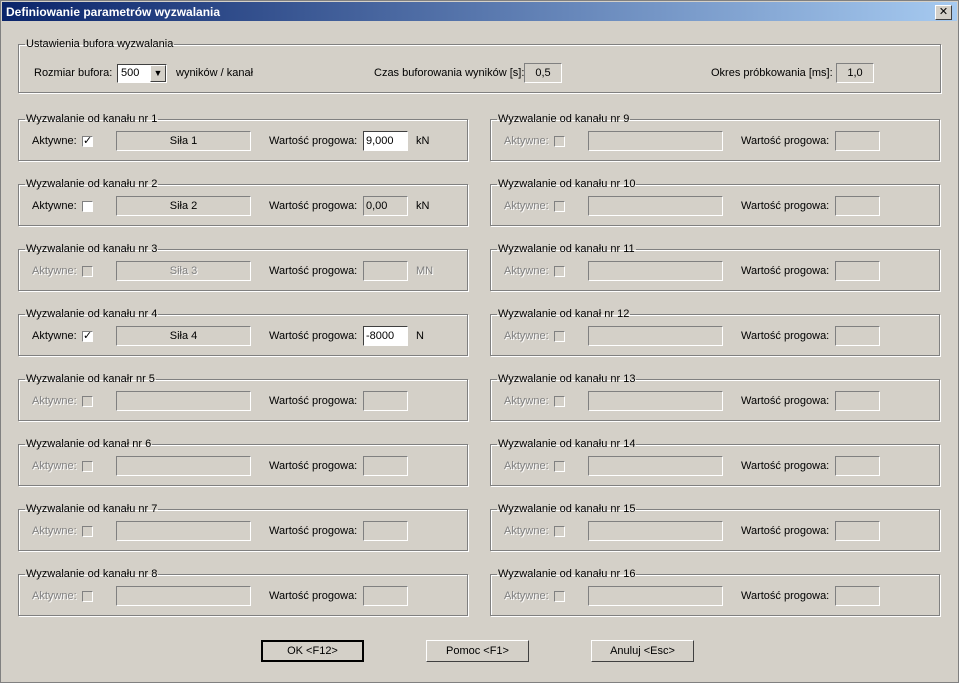  What do you see at coordinates (54, 466) in the screenshot?
I see `active-label-6: Aktywne:` at bounding box center [54, 466].